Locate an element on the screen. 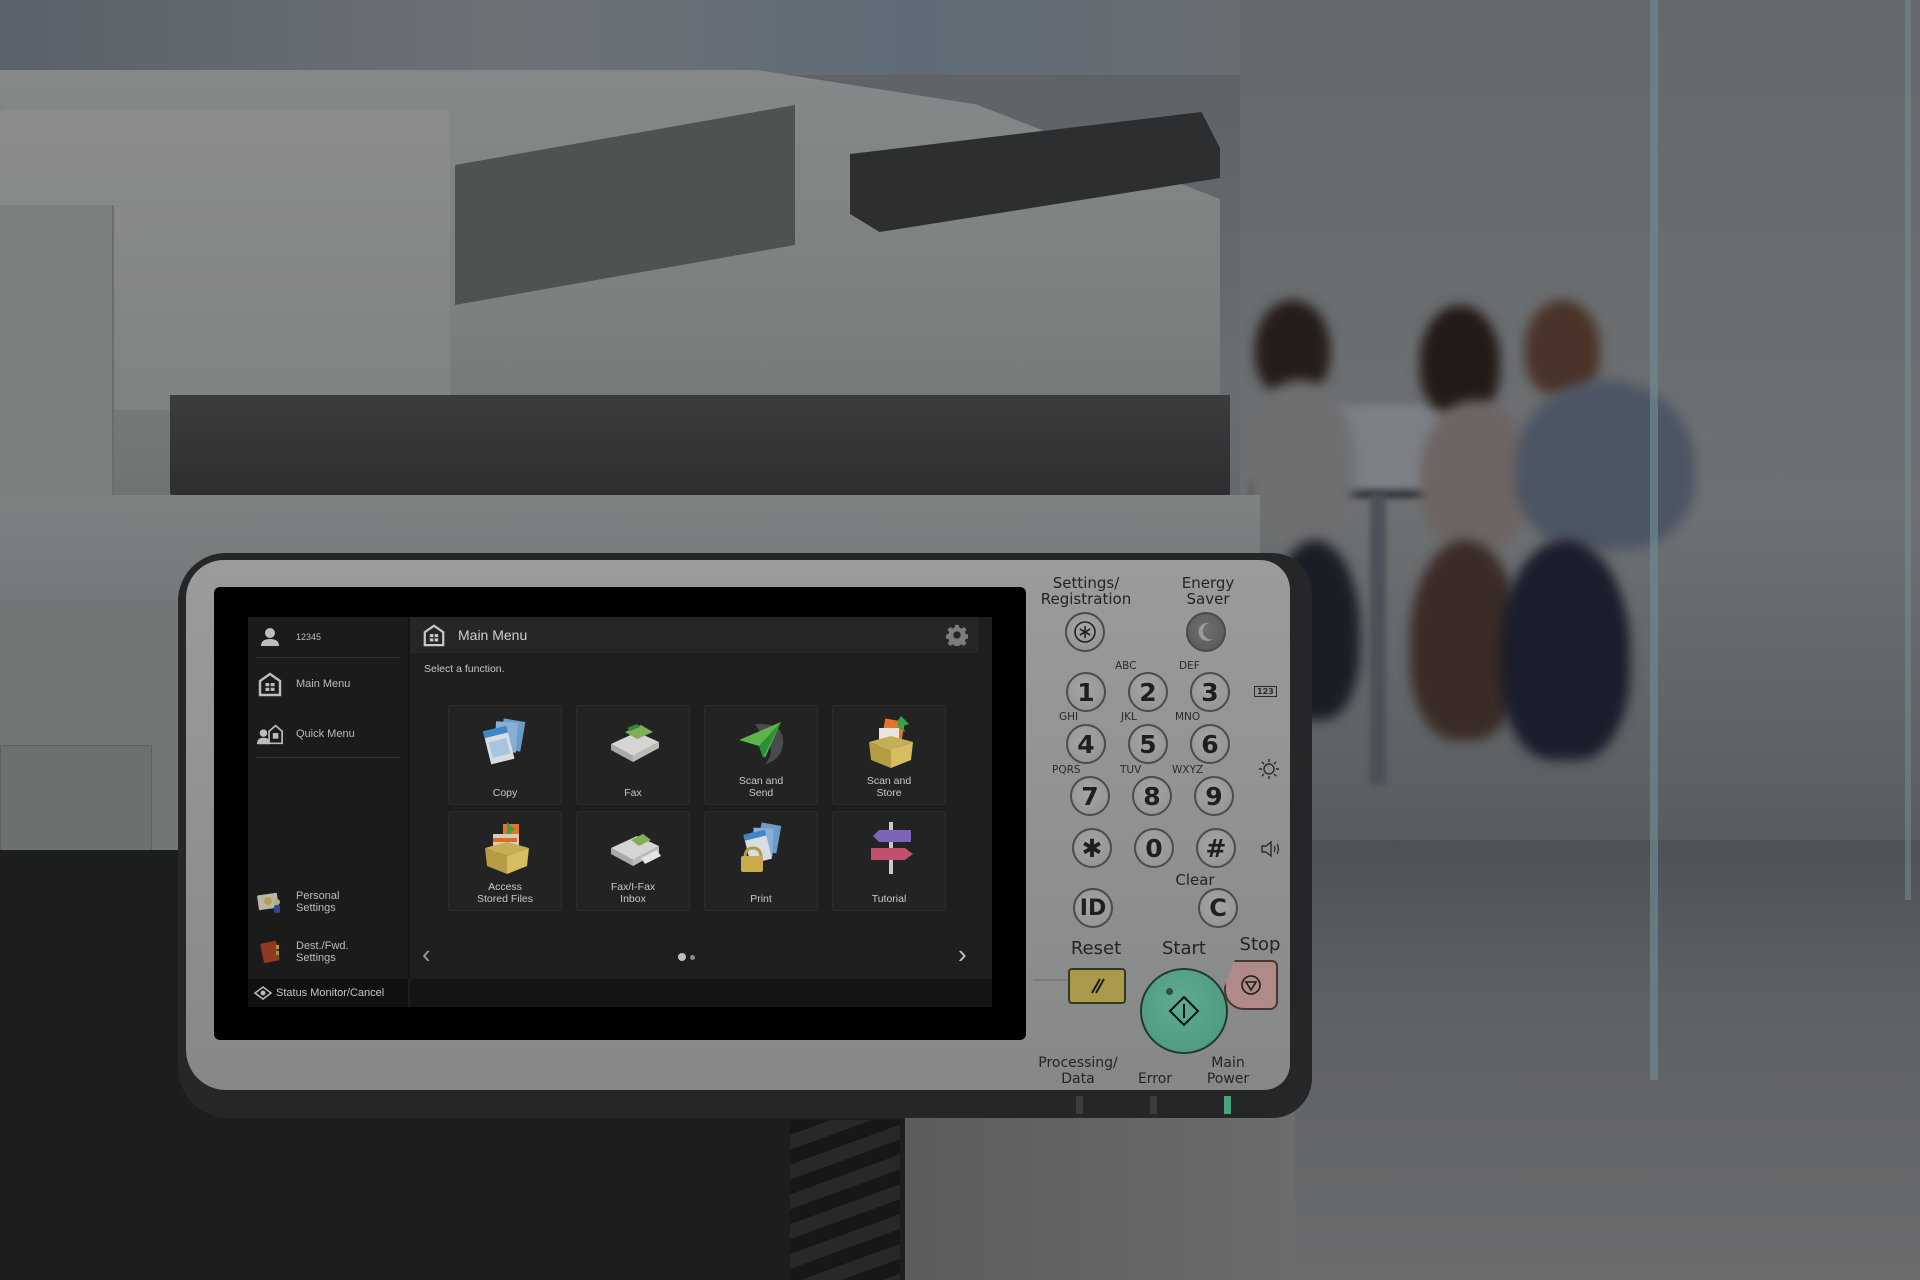 This screenshot has height=1280, width=1920. signpost-icon is located at coordinates (891, 848).